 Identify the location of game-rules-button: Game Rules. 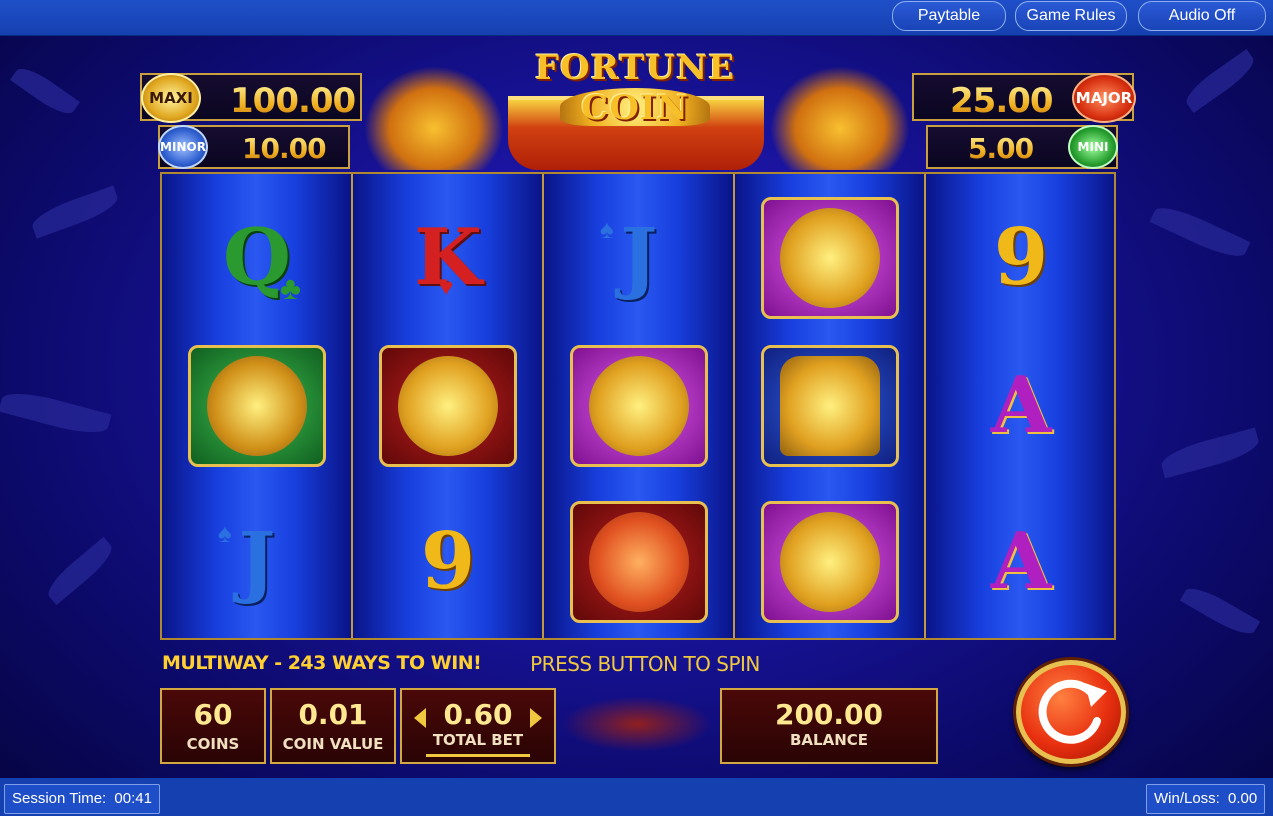
(1071, 16).